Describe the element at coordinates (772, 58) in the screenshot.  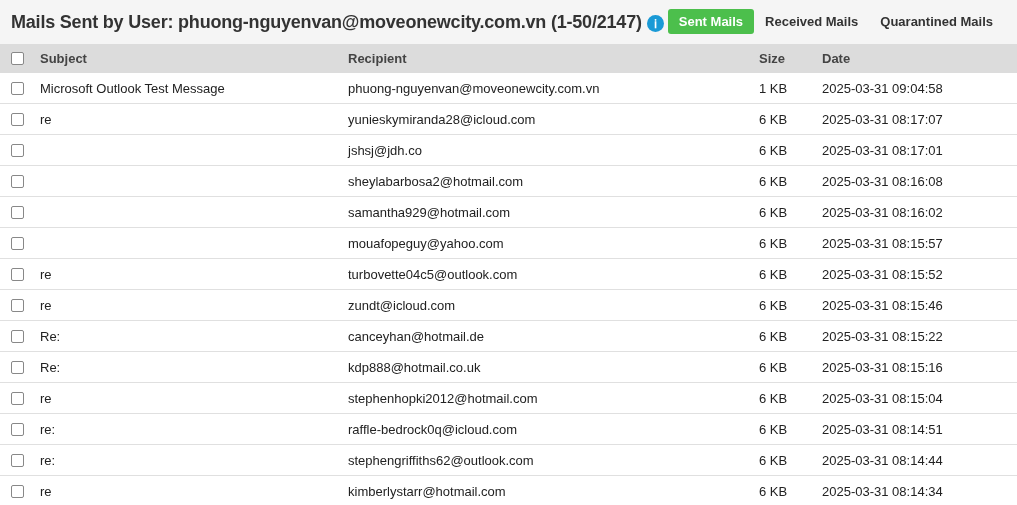
I see `column-header: Size` at that location.